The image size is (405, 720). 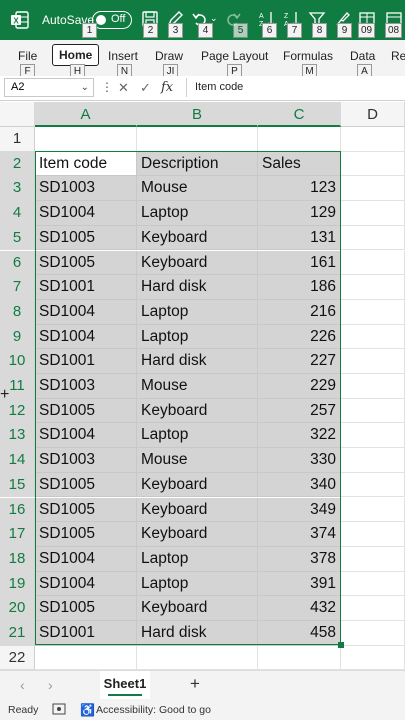 What do you see at coordinates (197, 411) in the screenshot?
I see `cell-b12: Keyboard` at bounding box center [197, 411].